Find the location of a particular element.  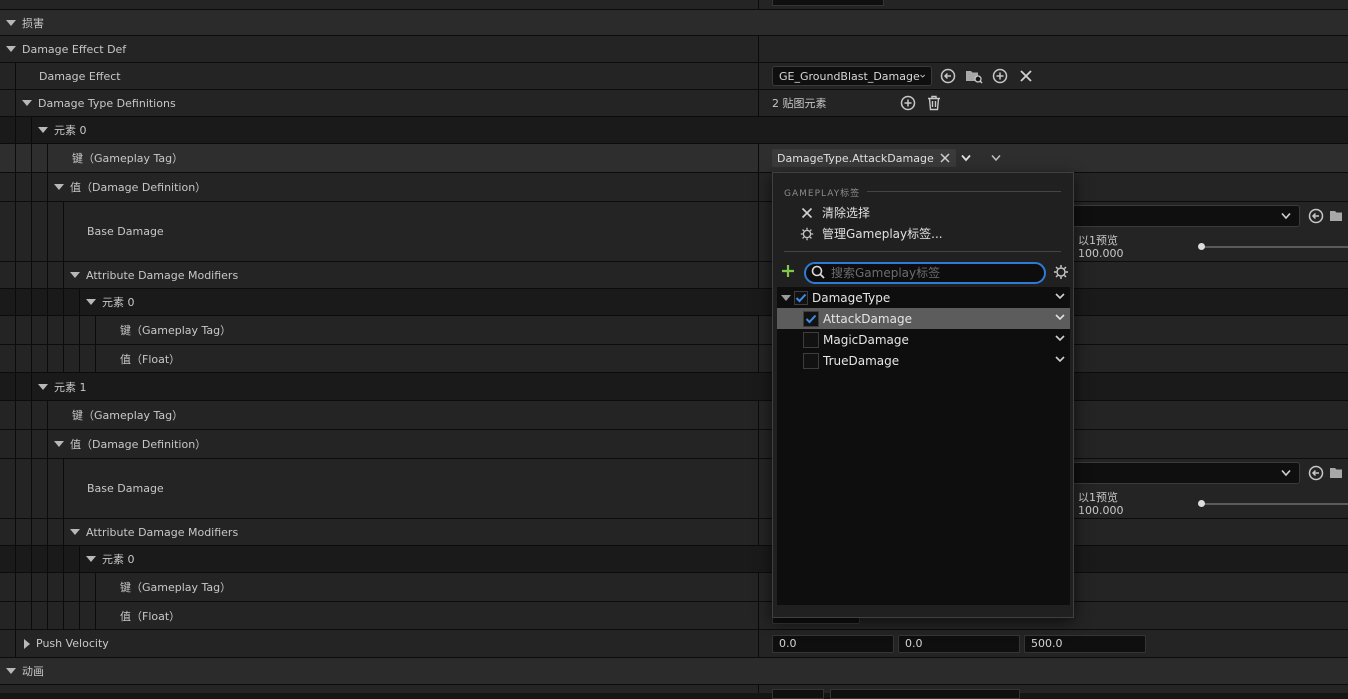

property-label: Damage Type Definitions is located at coordinates (107, 103).